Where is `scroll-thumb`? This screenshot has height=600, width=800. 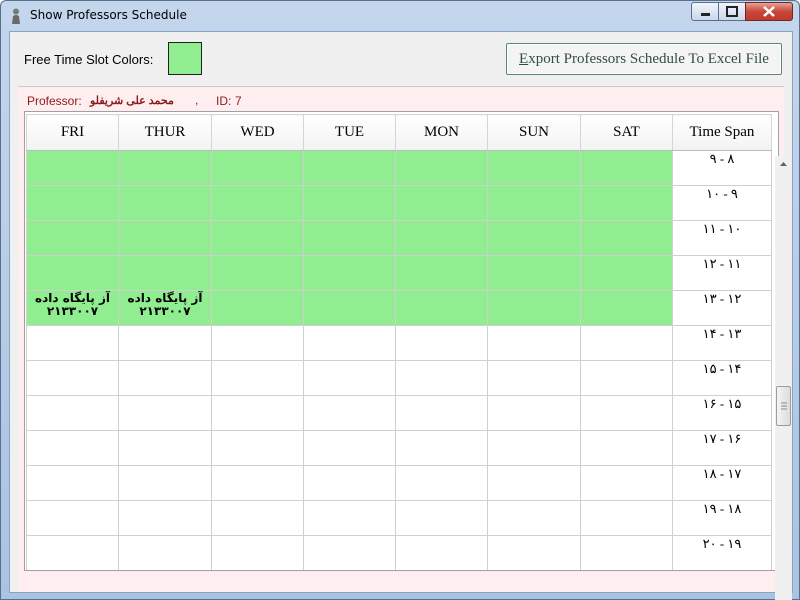
scroll-thumb is located at coordinates (783, 406).